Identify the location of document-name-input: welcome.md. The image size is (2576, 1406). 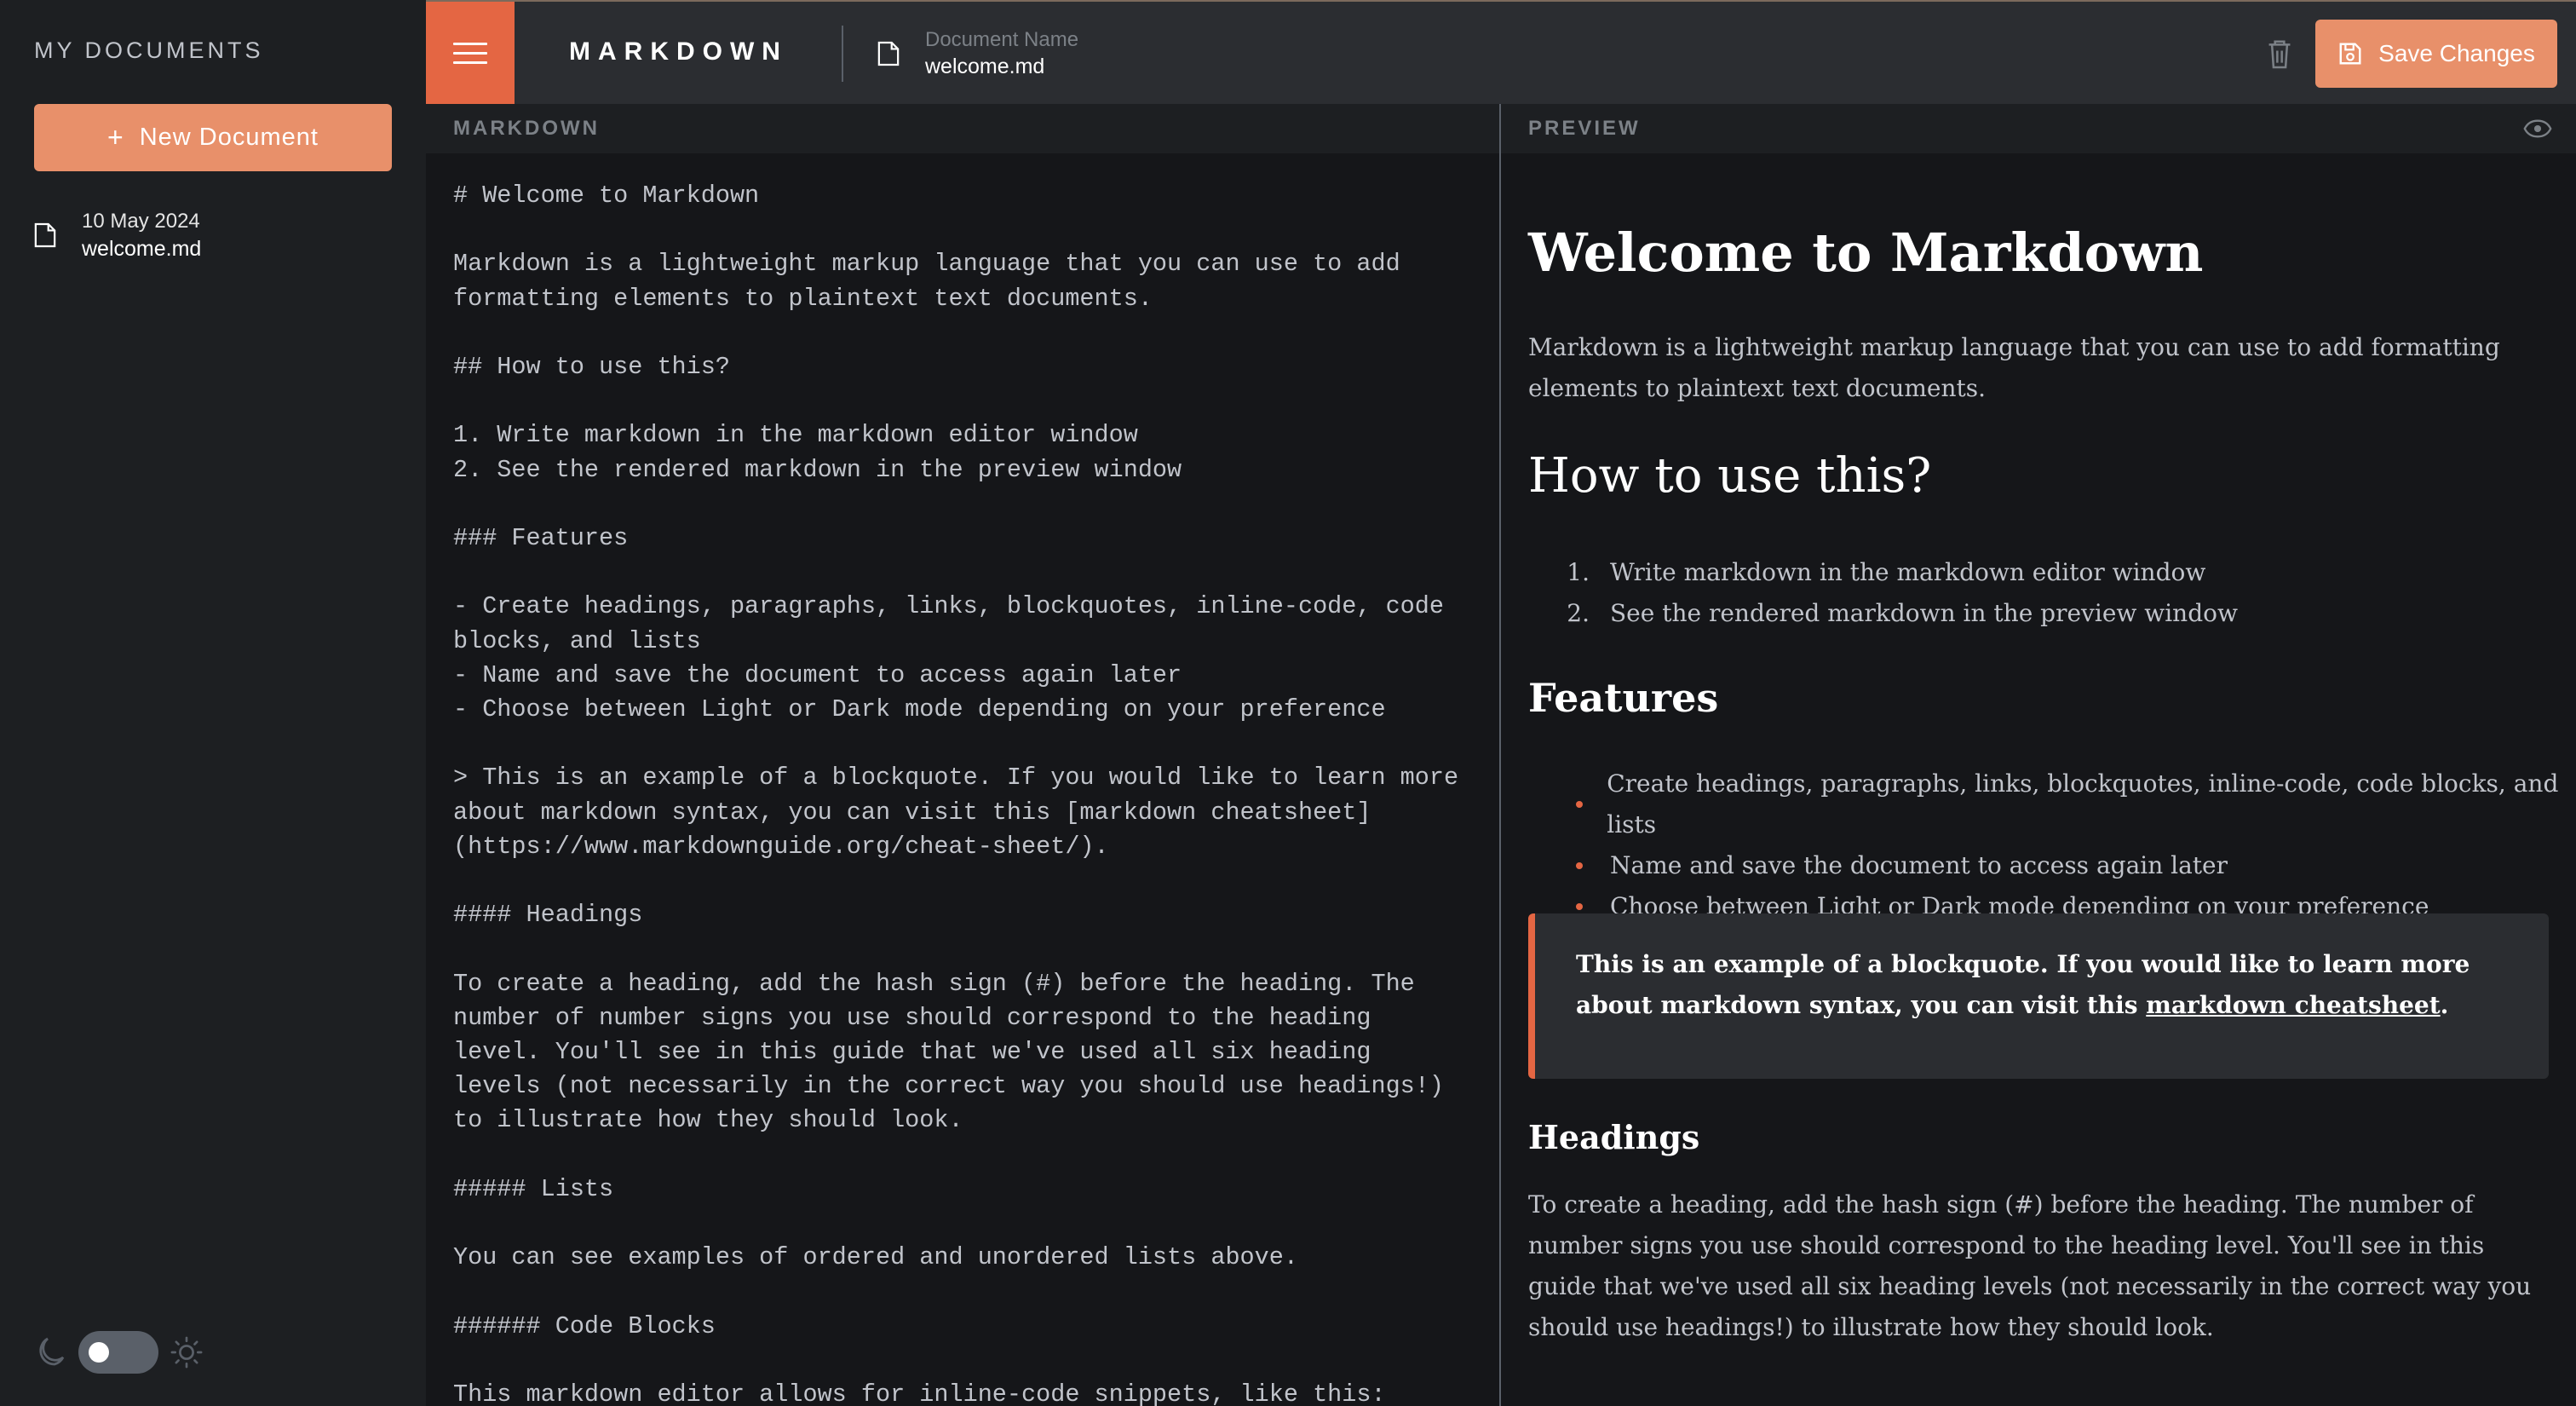
(1002, 66).